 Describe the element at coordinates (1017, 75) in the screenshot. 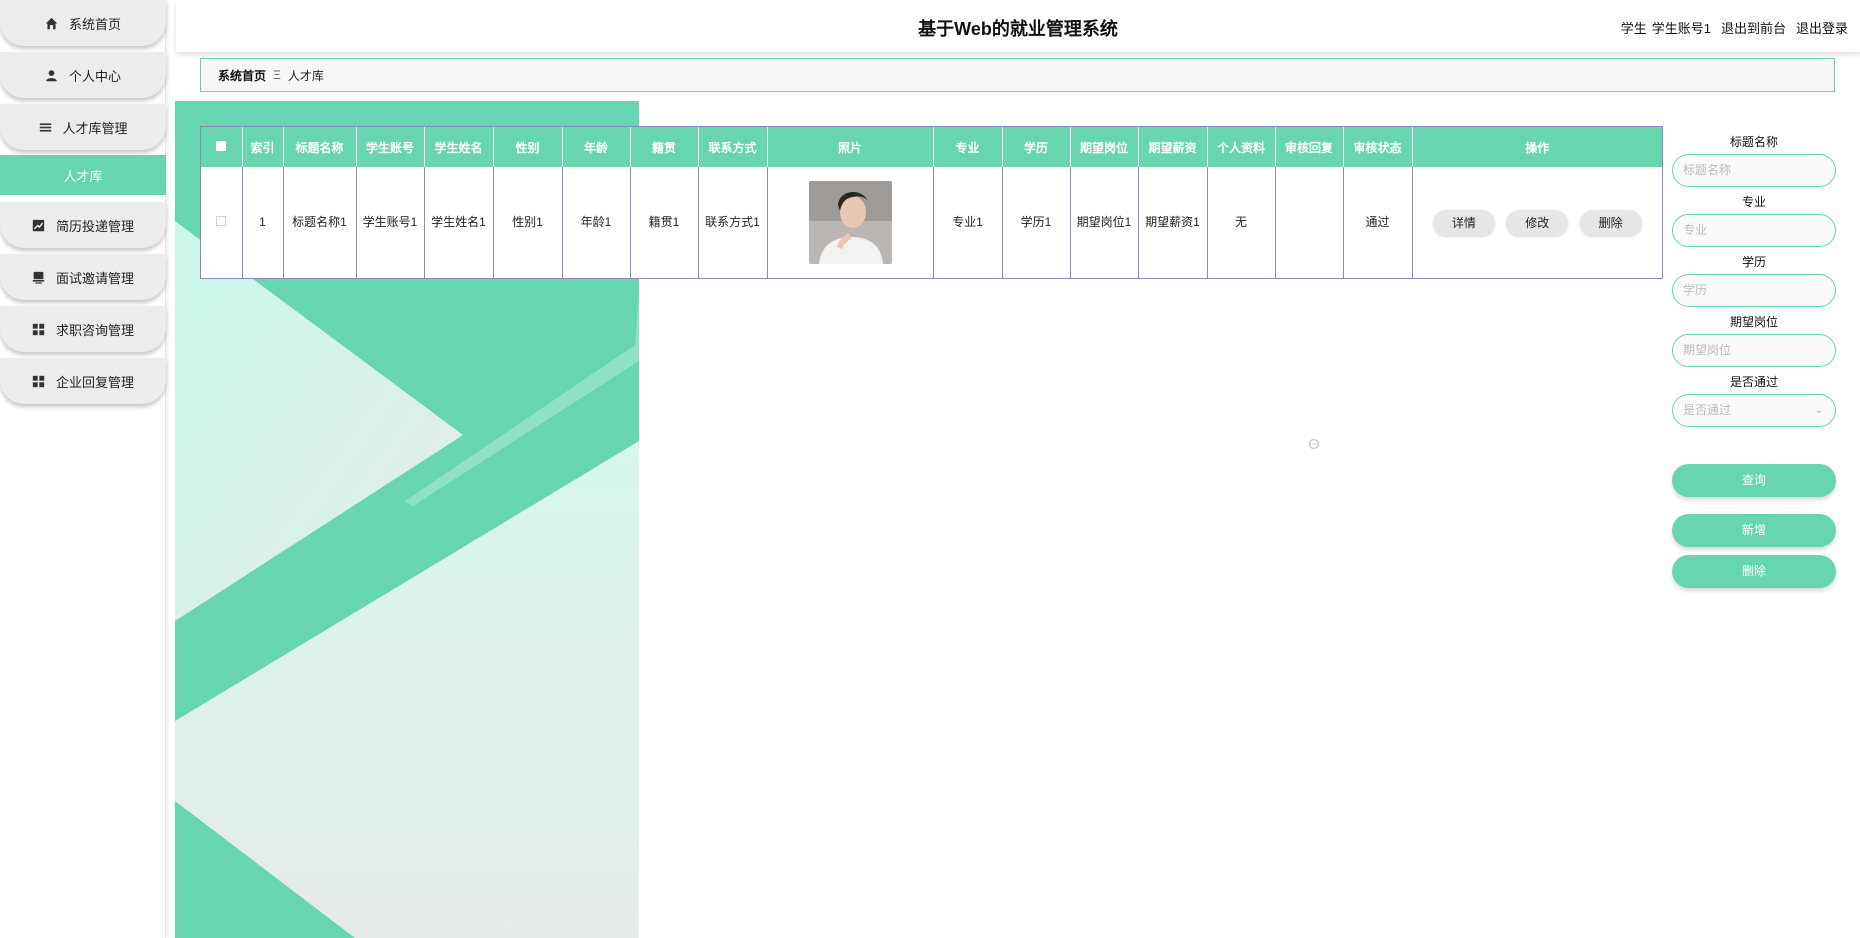

I see `breadcrumb: 系统首页 Ξ 人才库` at that location.